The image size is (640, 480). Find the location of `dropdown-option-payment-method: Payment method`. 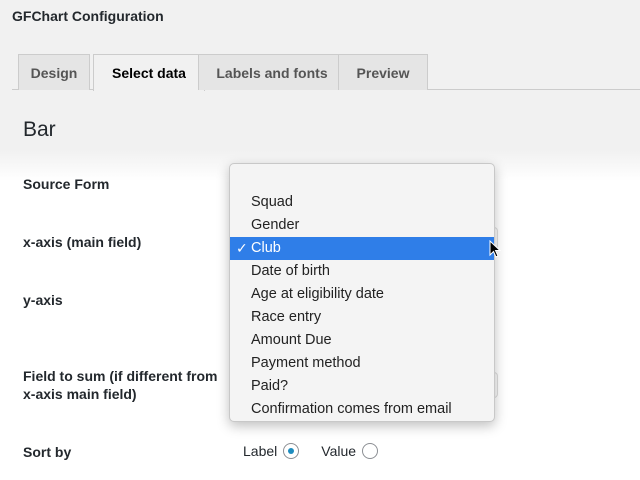

dropdown-option-payment-method: Payment method is located at coordinates (362, 363).